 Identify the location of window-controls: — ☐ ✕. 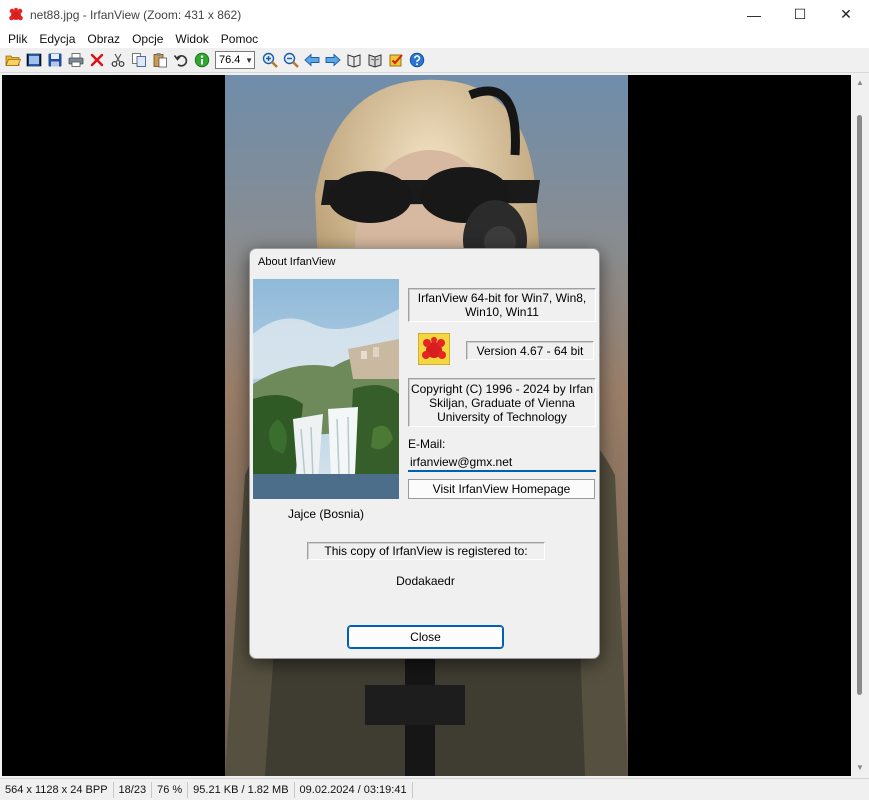
(800, 14).